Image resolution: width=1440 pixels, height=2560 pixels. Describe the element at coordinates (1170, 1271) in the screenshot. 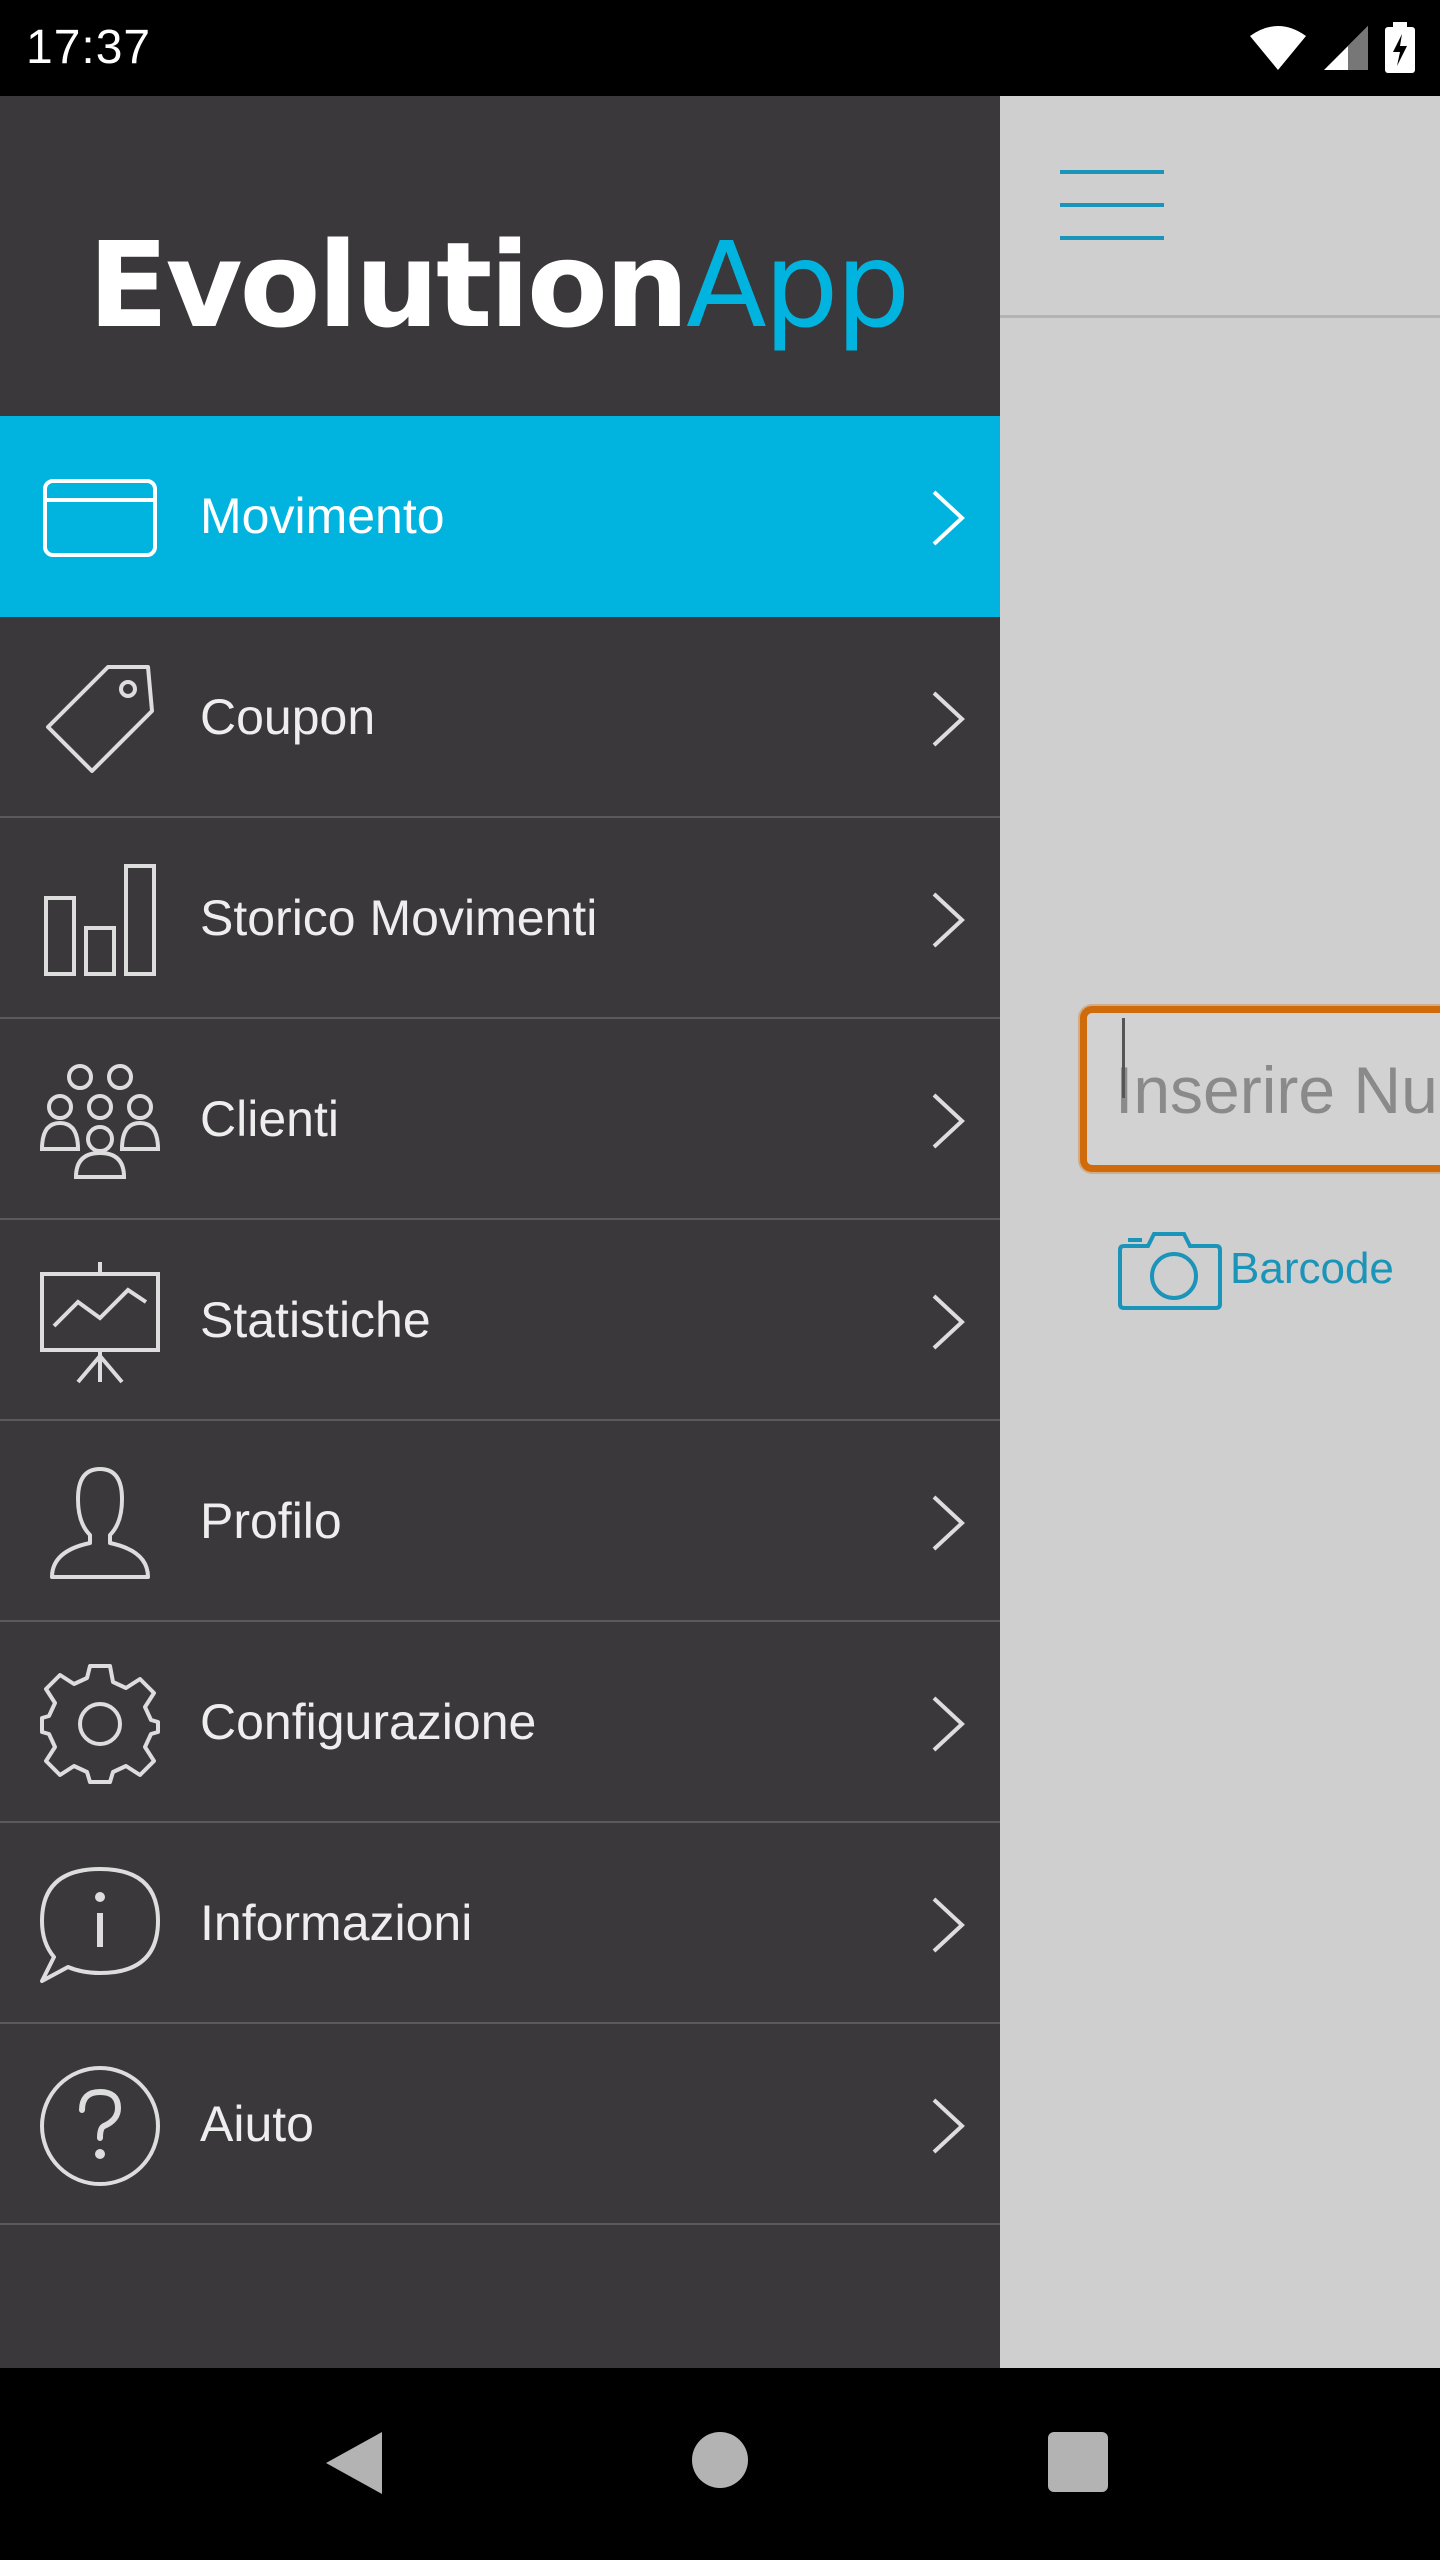

I see `camera-icon` at that location.